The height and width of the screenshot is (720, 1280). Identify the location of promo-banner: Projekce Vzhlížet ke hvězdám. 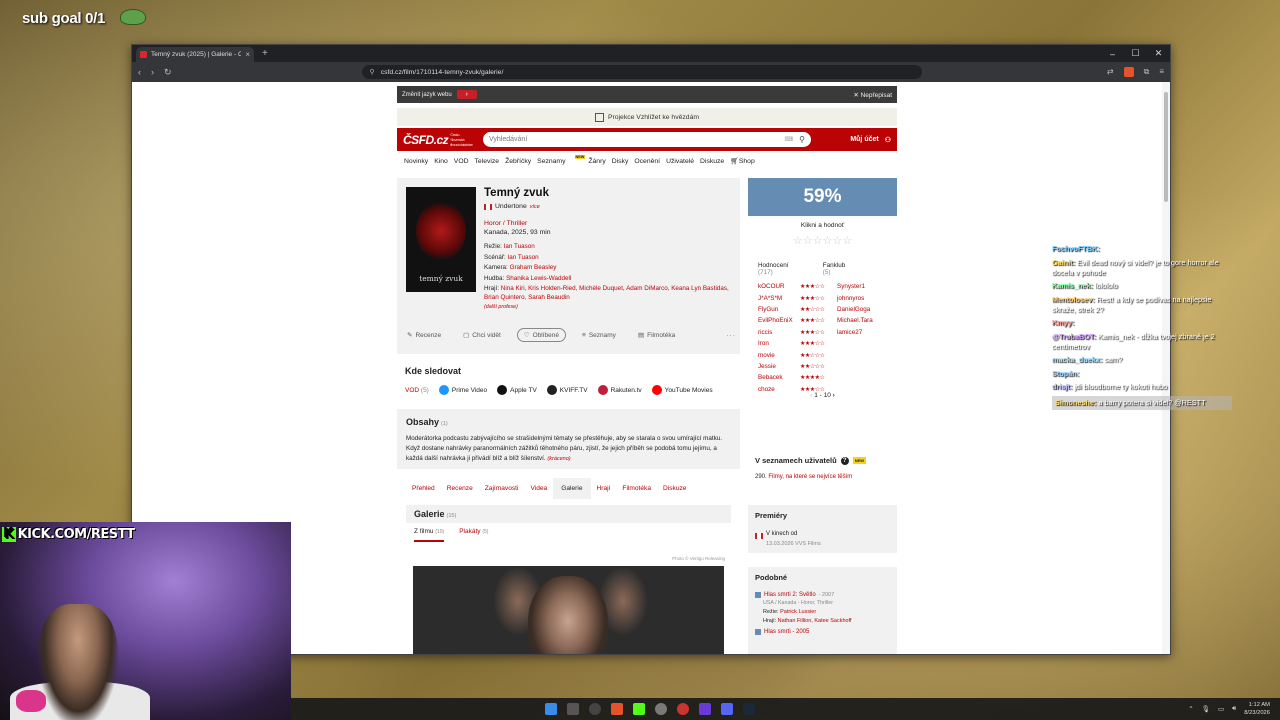
(647, 117).